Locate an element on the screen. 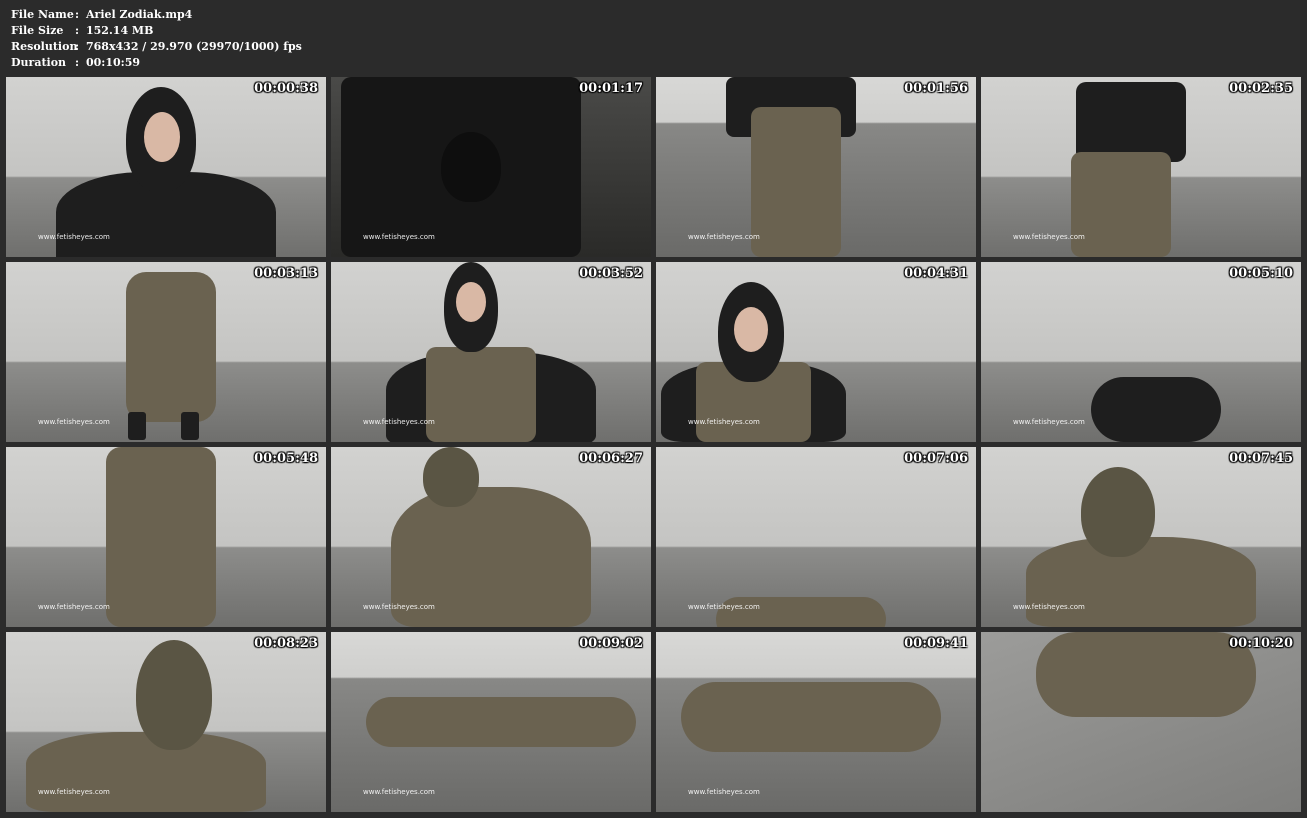  thumbnail-frame: 00:07:06 www.fetisheyes.com is located at coordinates (816, 537).